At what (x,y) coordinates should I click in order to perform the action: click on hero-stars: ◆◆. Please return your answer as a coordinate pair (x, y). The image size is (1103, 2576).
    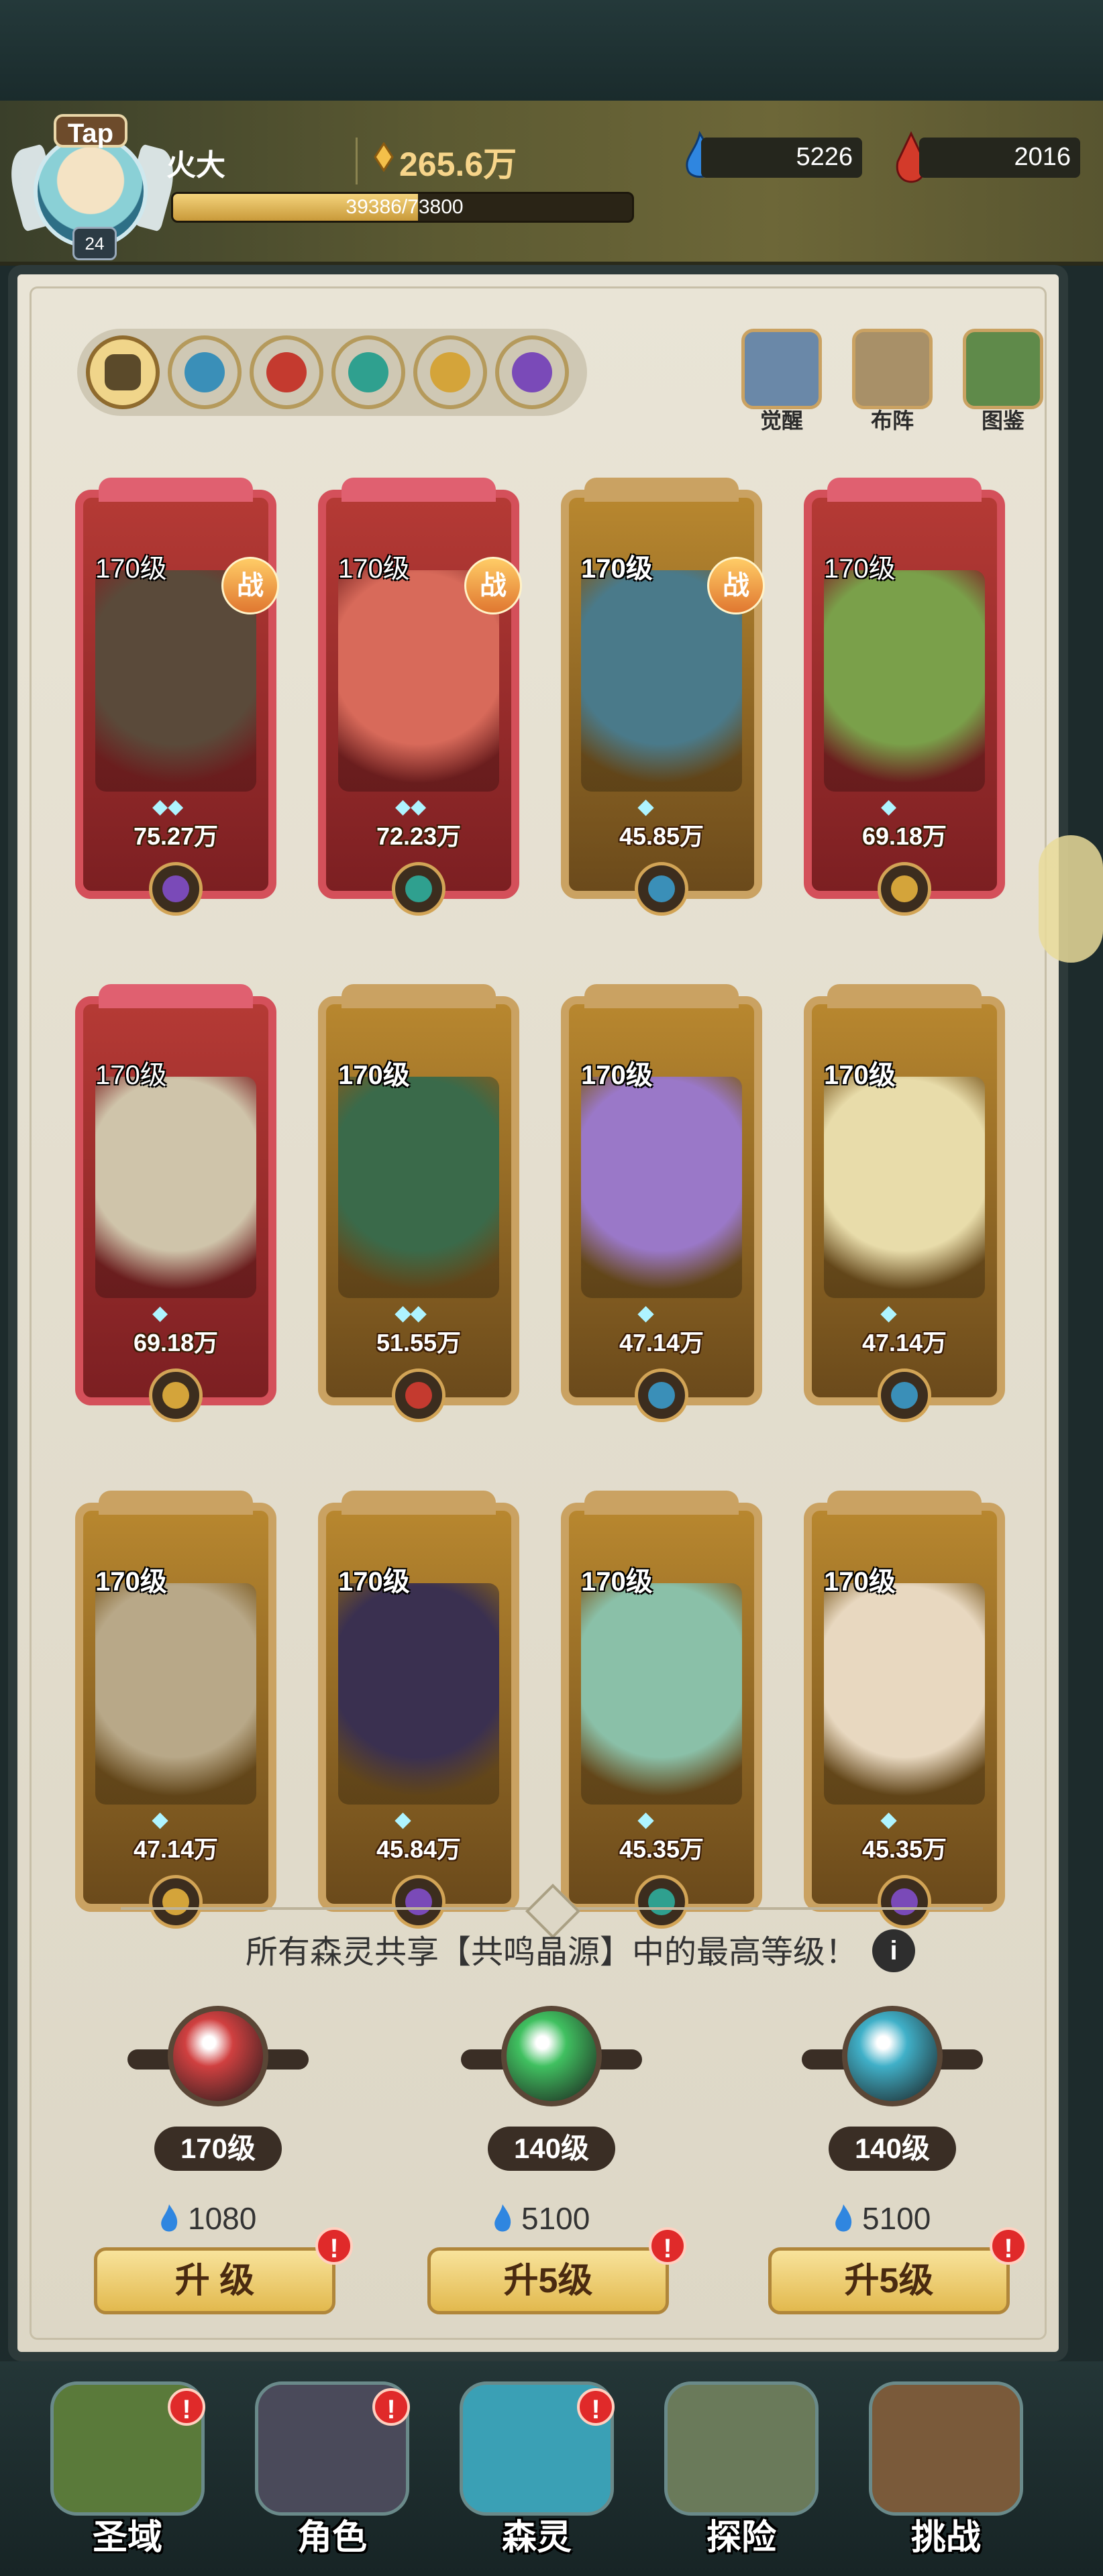
    Looking at the image, I should click on (411, 807).